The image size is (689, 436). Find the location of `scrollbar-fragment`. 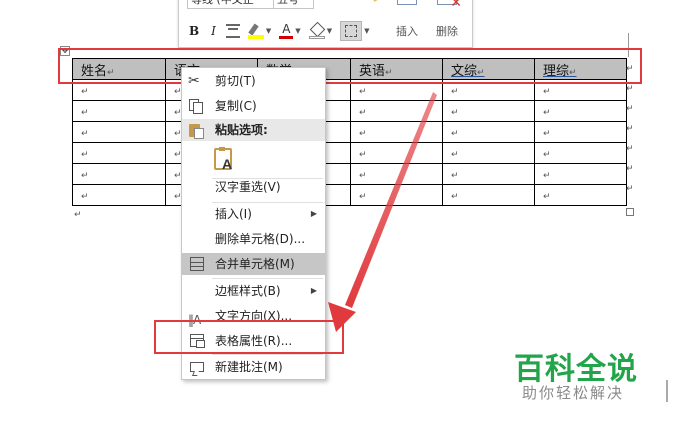

scrollbar-fragment is located at coordinates (667, 391).